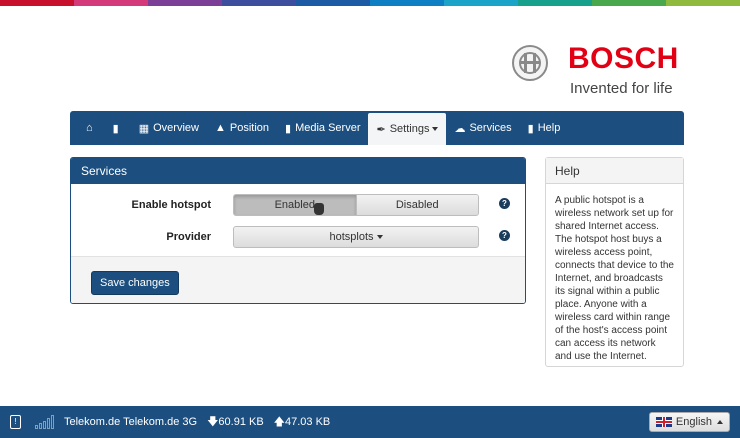  Describe the element at coordinates (298, 279) in the screenshot. I see `services-panel-footer: Save changes` at that location.